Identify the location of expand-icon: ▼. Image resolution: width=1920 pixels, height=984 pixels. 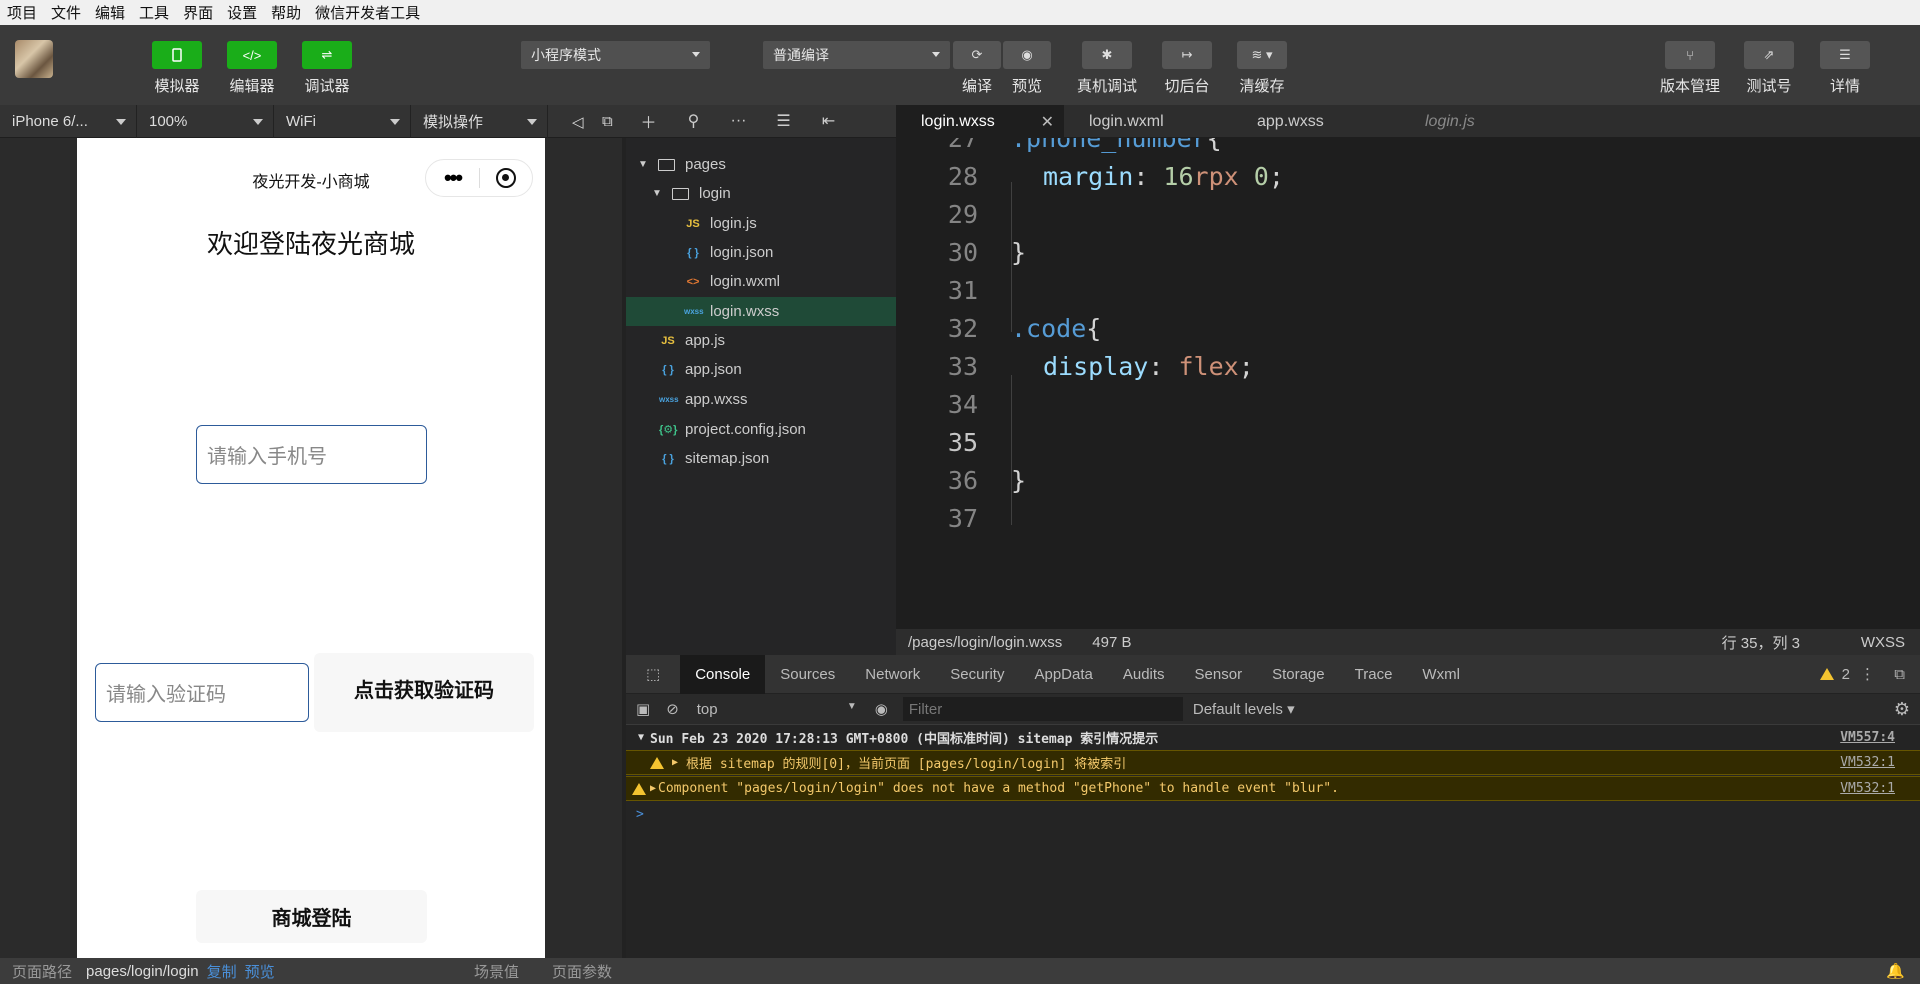
(657, 193).